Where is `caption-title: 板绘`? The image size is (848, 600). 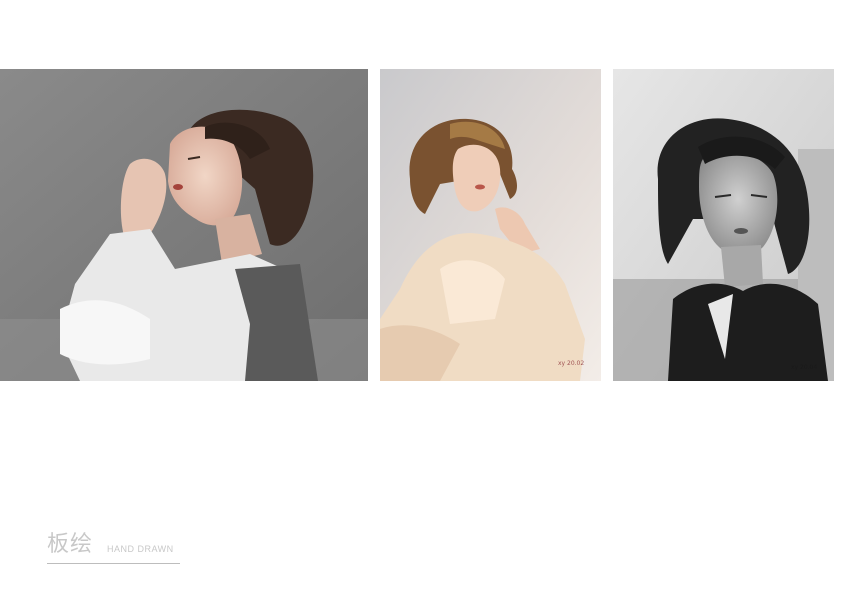
caption-title: 板绘 is located at coordinates (70, 544).